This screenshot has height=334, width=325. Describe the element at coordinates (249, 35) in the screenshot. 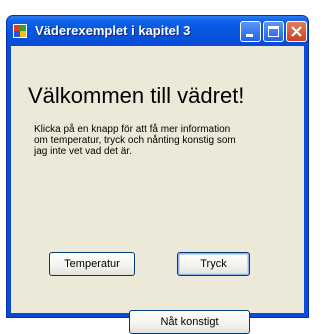

I see `minimize-icon` at that location.